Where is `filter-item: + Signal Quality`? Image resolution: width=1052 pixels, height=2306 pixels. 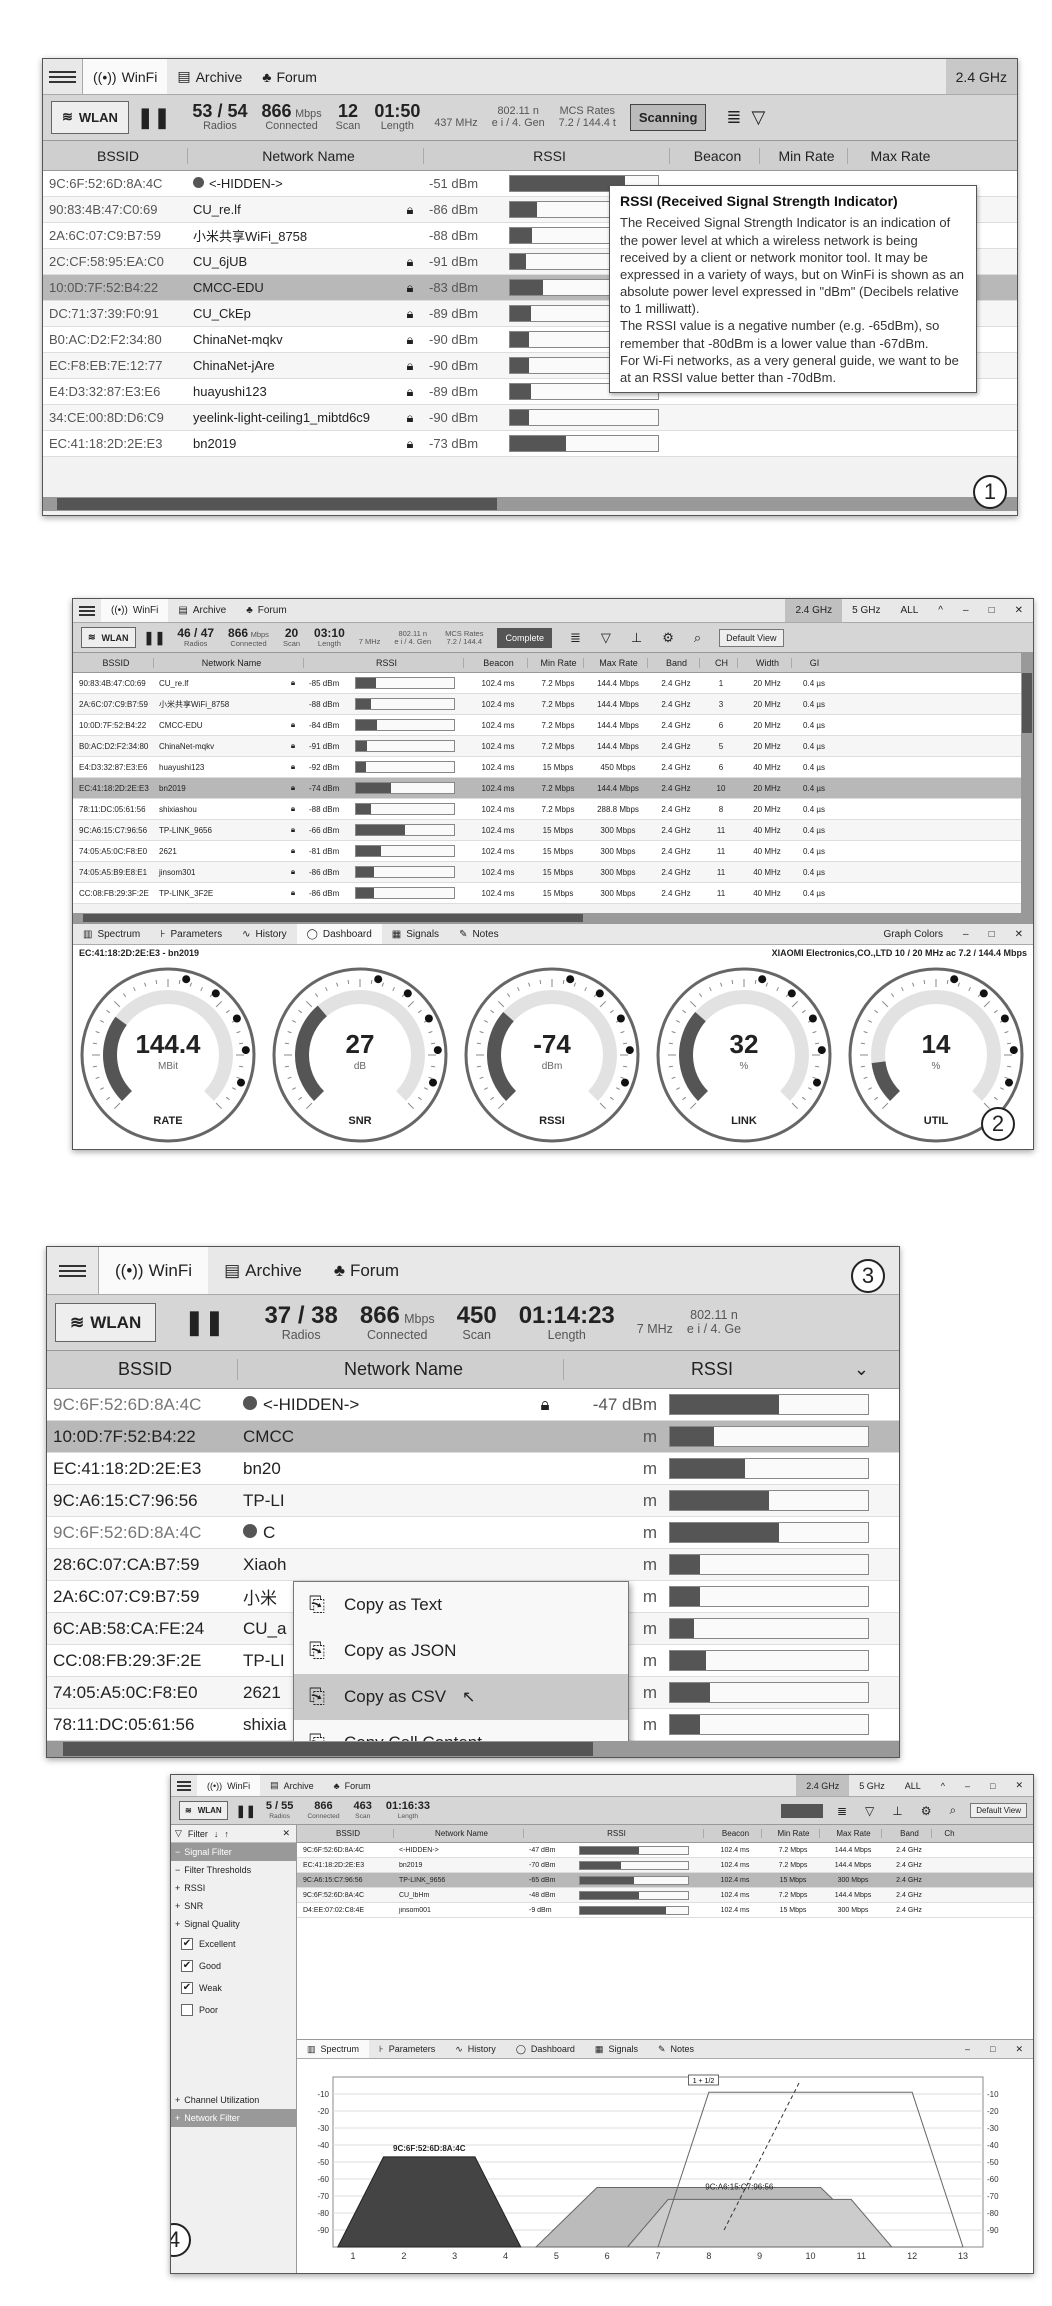
filter-item: + Signal Quality is located at coordinates (233, 1924).